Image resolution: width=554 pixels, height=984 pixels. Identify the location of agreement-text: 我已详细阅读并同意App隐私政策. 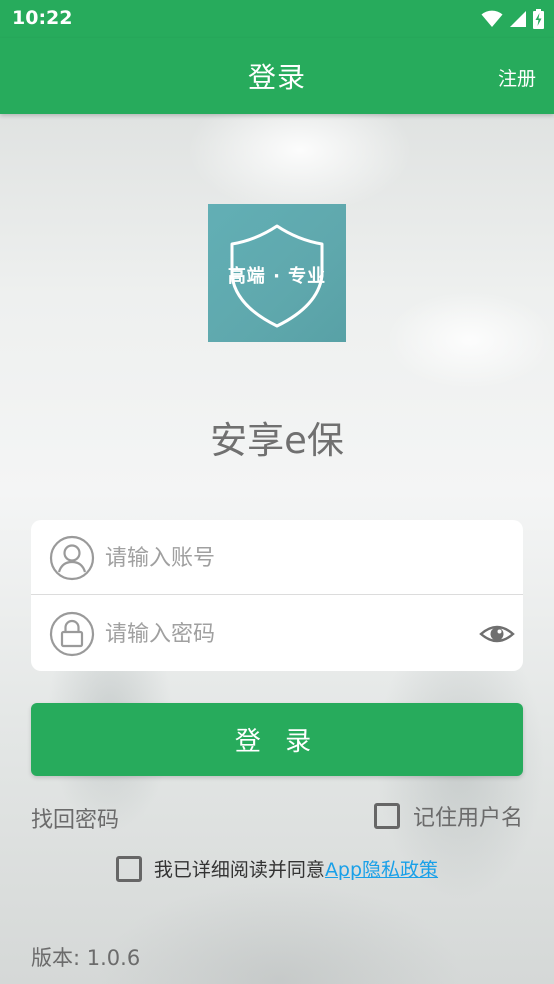
(296, 868).